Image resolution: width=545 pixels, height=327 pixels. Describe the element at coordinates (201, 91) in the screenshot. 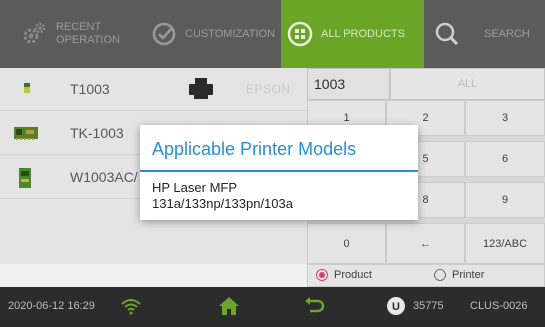

I see `printer-icon` at that location.